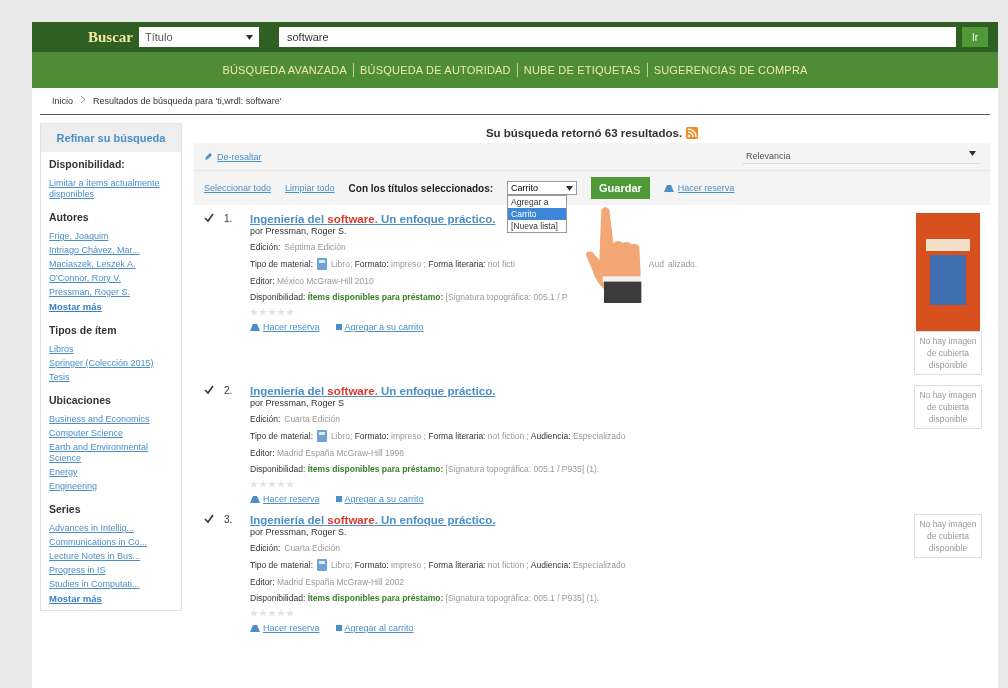 Image resolution: width=1008 pixels, height=688 pixels. What do you see at coordinates (327, 453) in the screenshot?
I see `publisher-text: Editor: Madrid España McGraw-Hill 1998` at bounding box center [327, 453].